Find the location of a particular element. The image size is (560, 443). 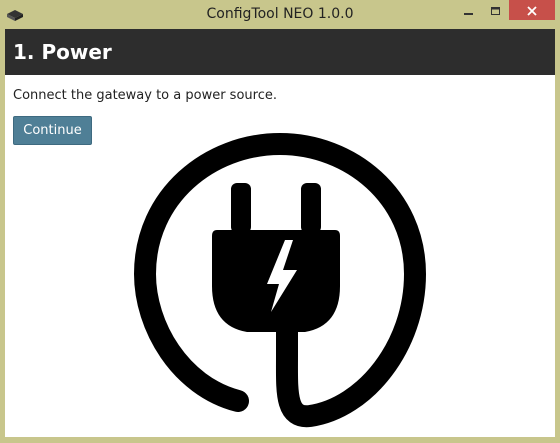

close-icon is located at coordinates (532, 10).